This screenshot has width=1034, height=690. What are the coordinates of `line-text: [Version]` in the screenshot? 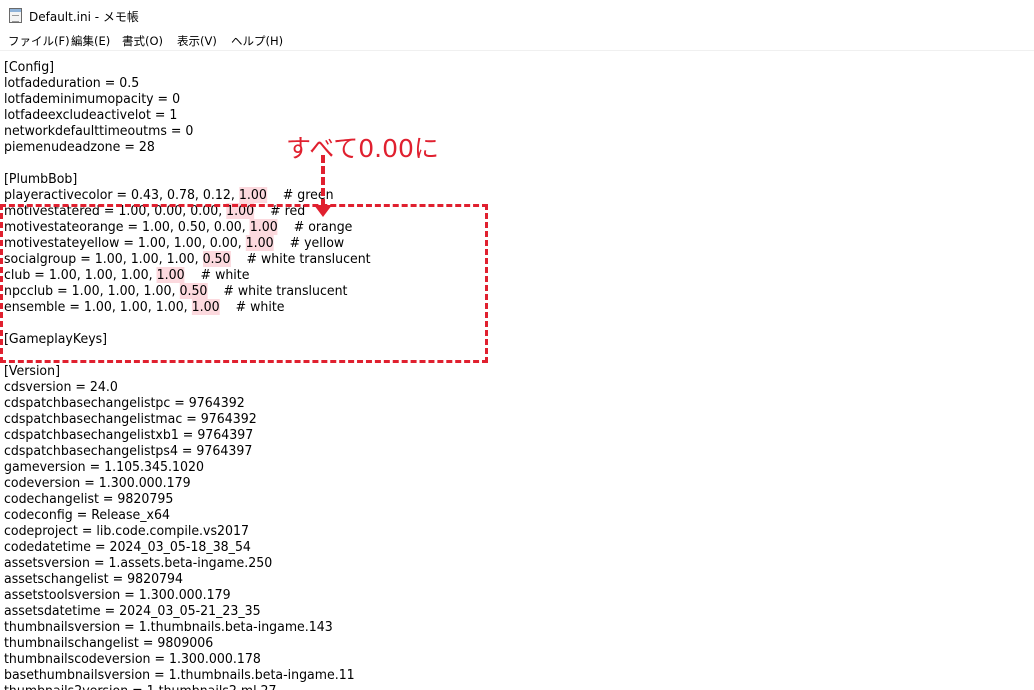 It's located at (32, 371).